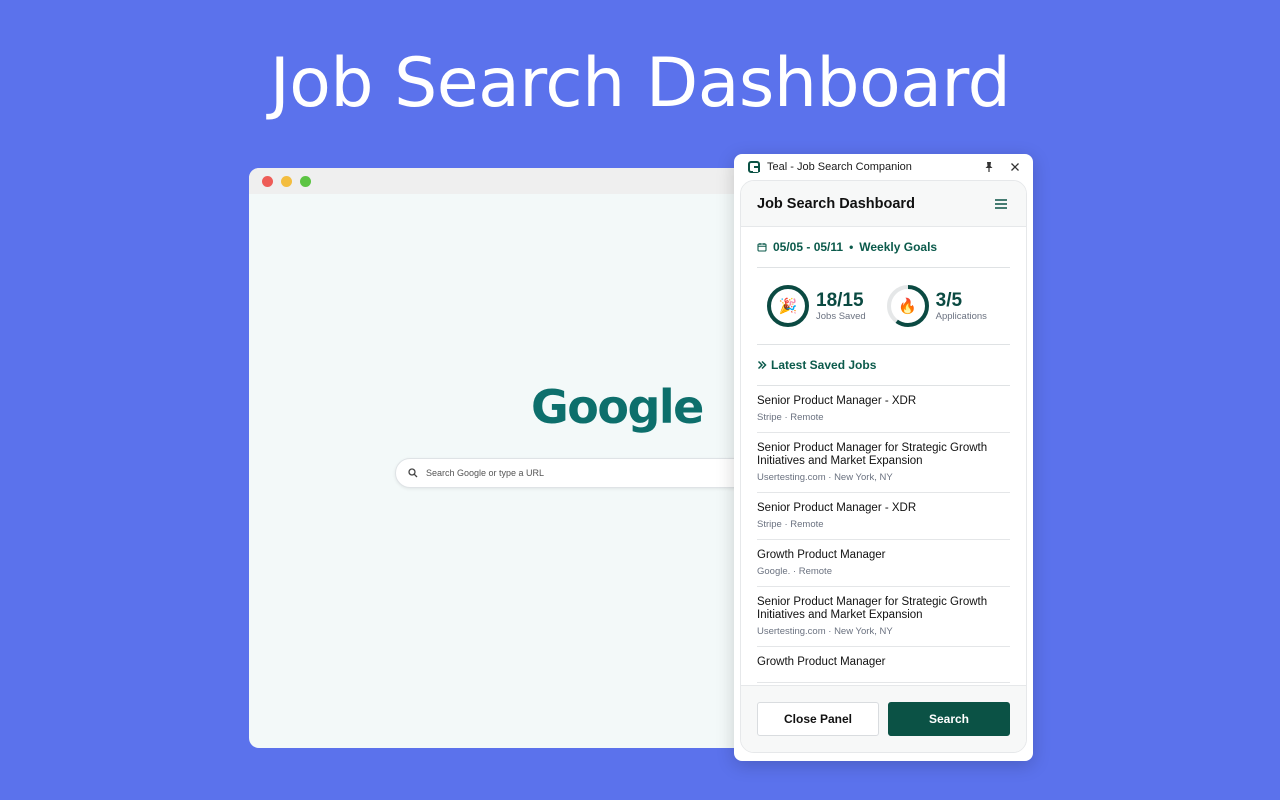  What do you see at coordinates (883, 306) in the screenshot?
I see `stats-row: 🎉 18/15 Jobs Saved 🔥 3/5 Applications` at bounding box center [883, 306].